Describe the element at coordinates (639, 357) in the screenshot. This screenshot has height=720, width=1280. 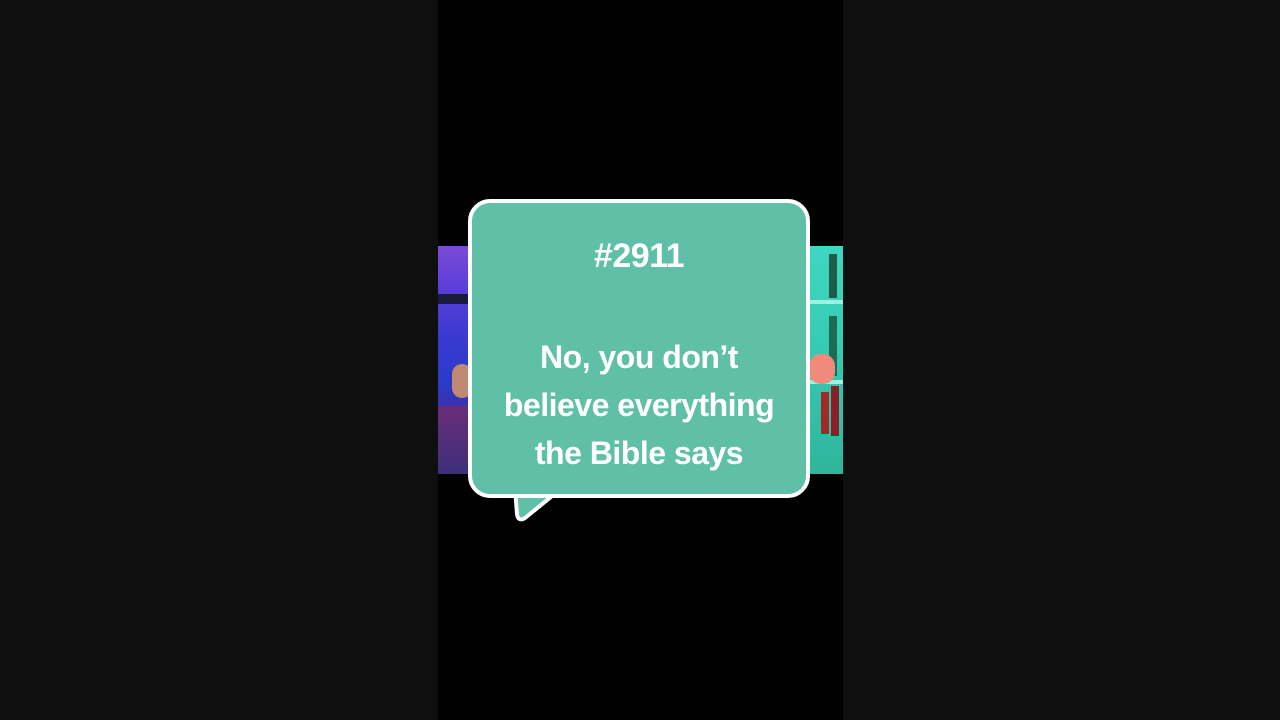
I see `message-line: No, you don’t` at that location.